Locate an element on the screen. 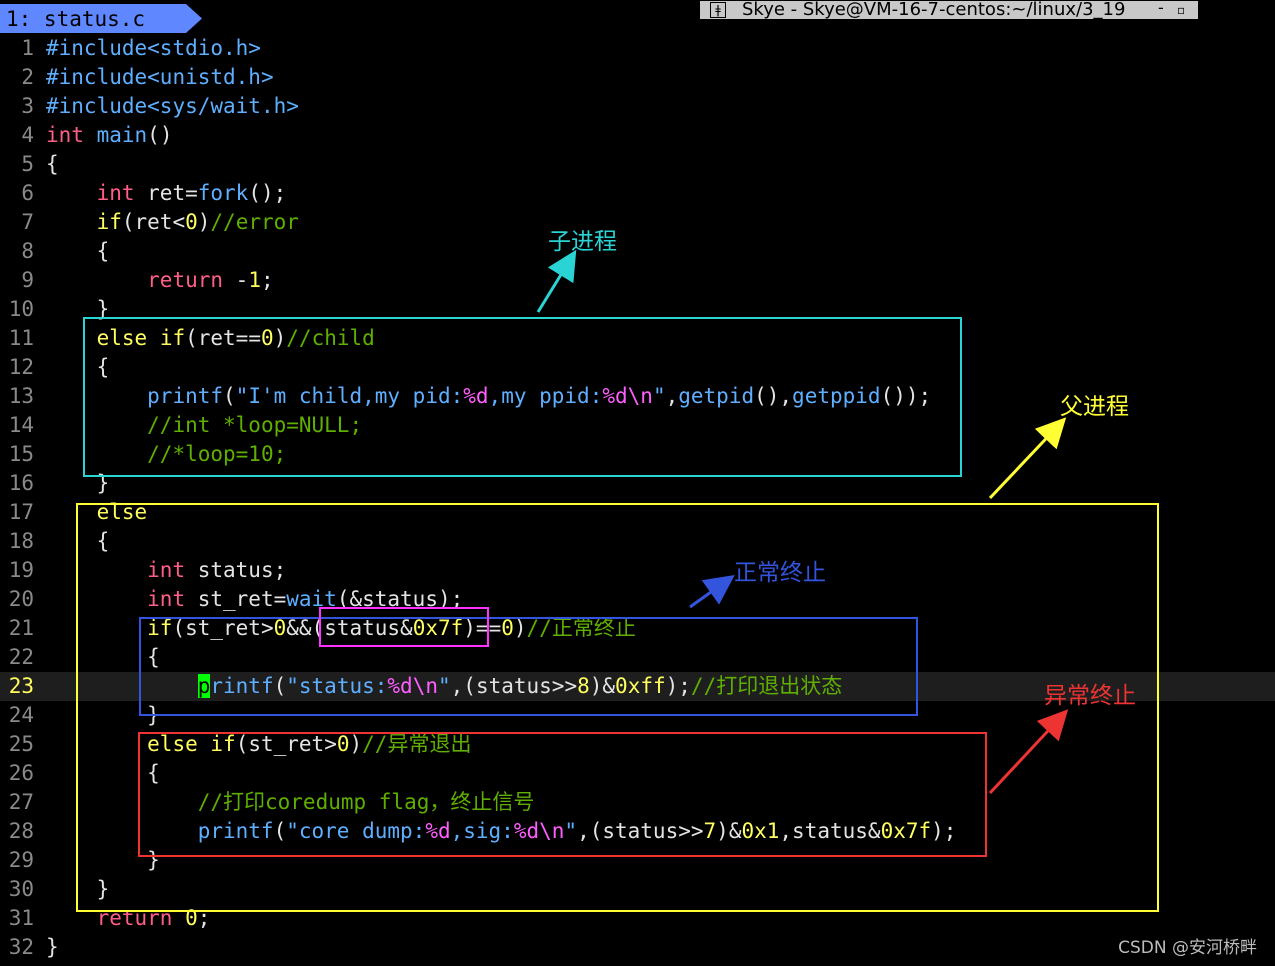 The width and height of the screenshot is (1275, 966). normal-arrow is located at coordinates (712, 592).